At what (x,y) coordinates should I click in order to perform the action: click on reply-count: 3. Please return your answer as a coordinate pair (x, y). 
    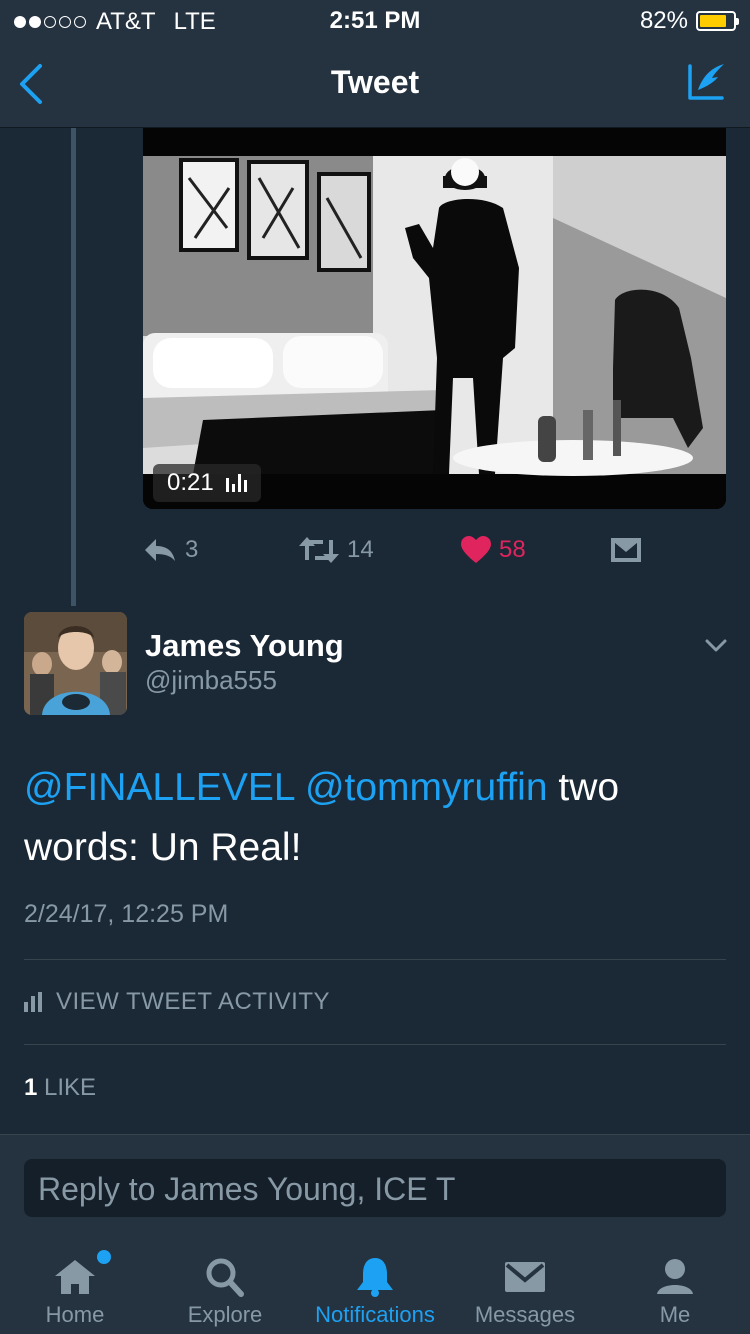
    Looking at the image, I should click on (192, 549).